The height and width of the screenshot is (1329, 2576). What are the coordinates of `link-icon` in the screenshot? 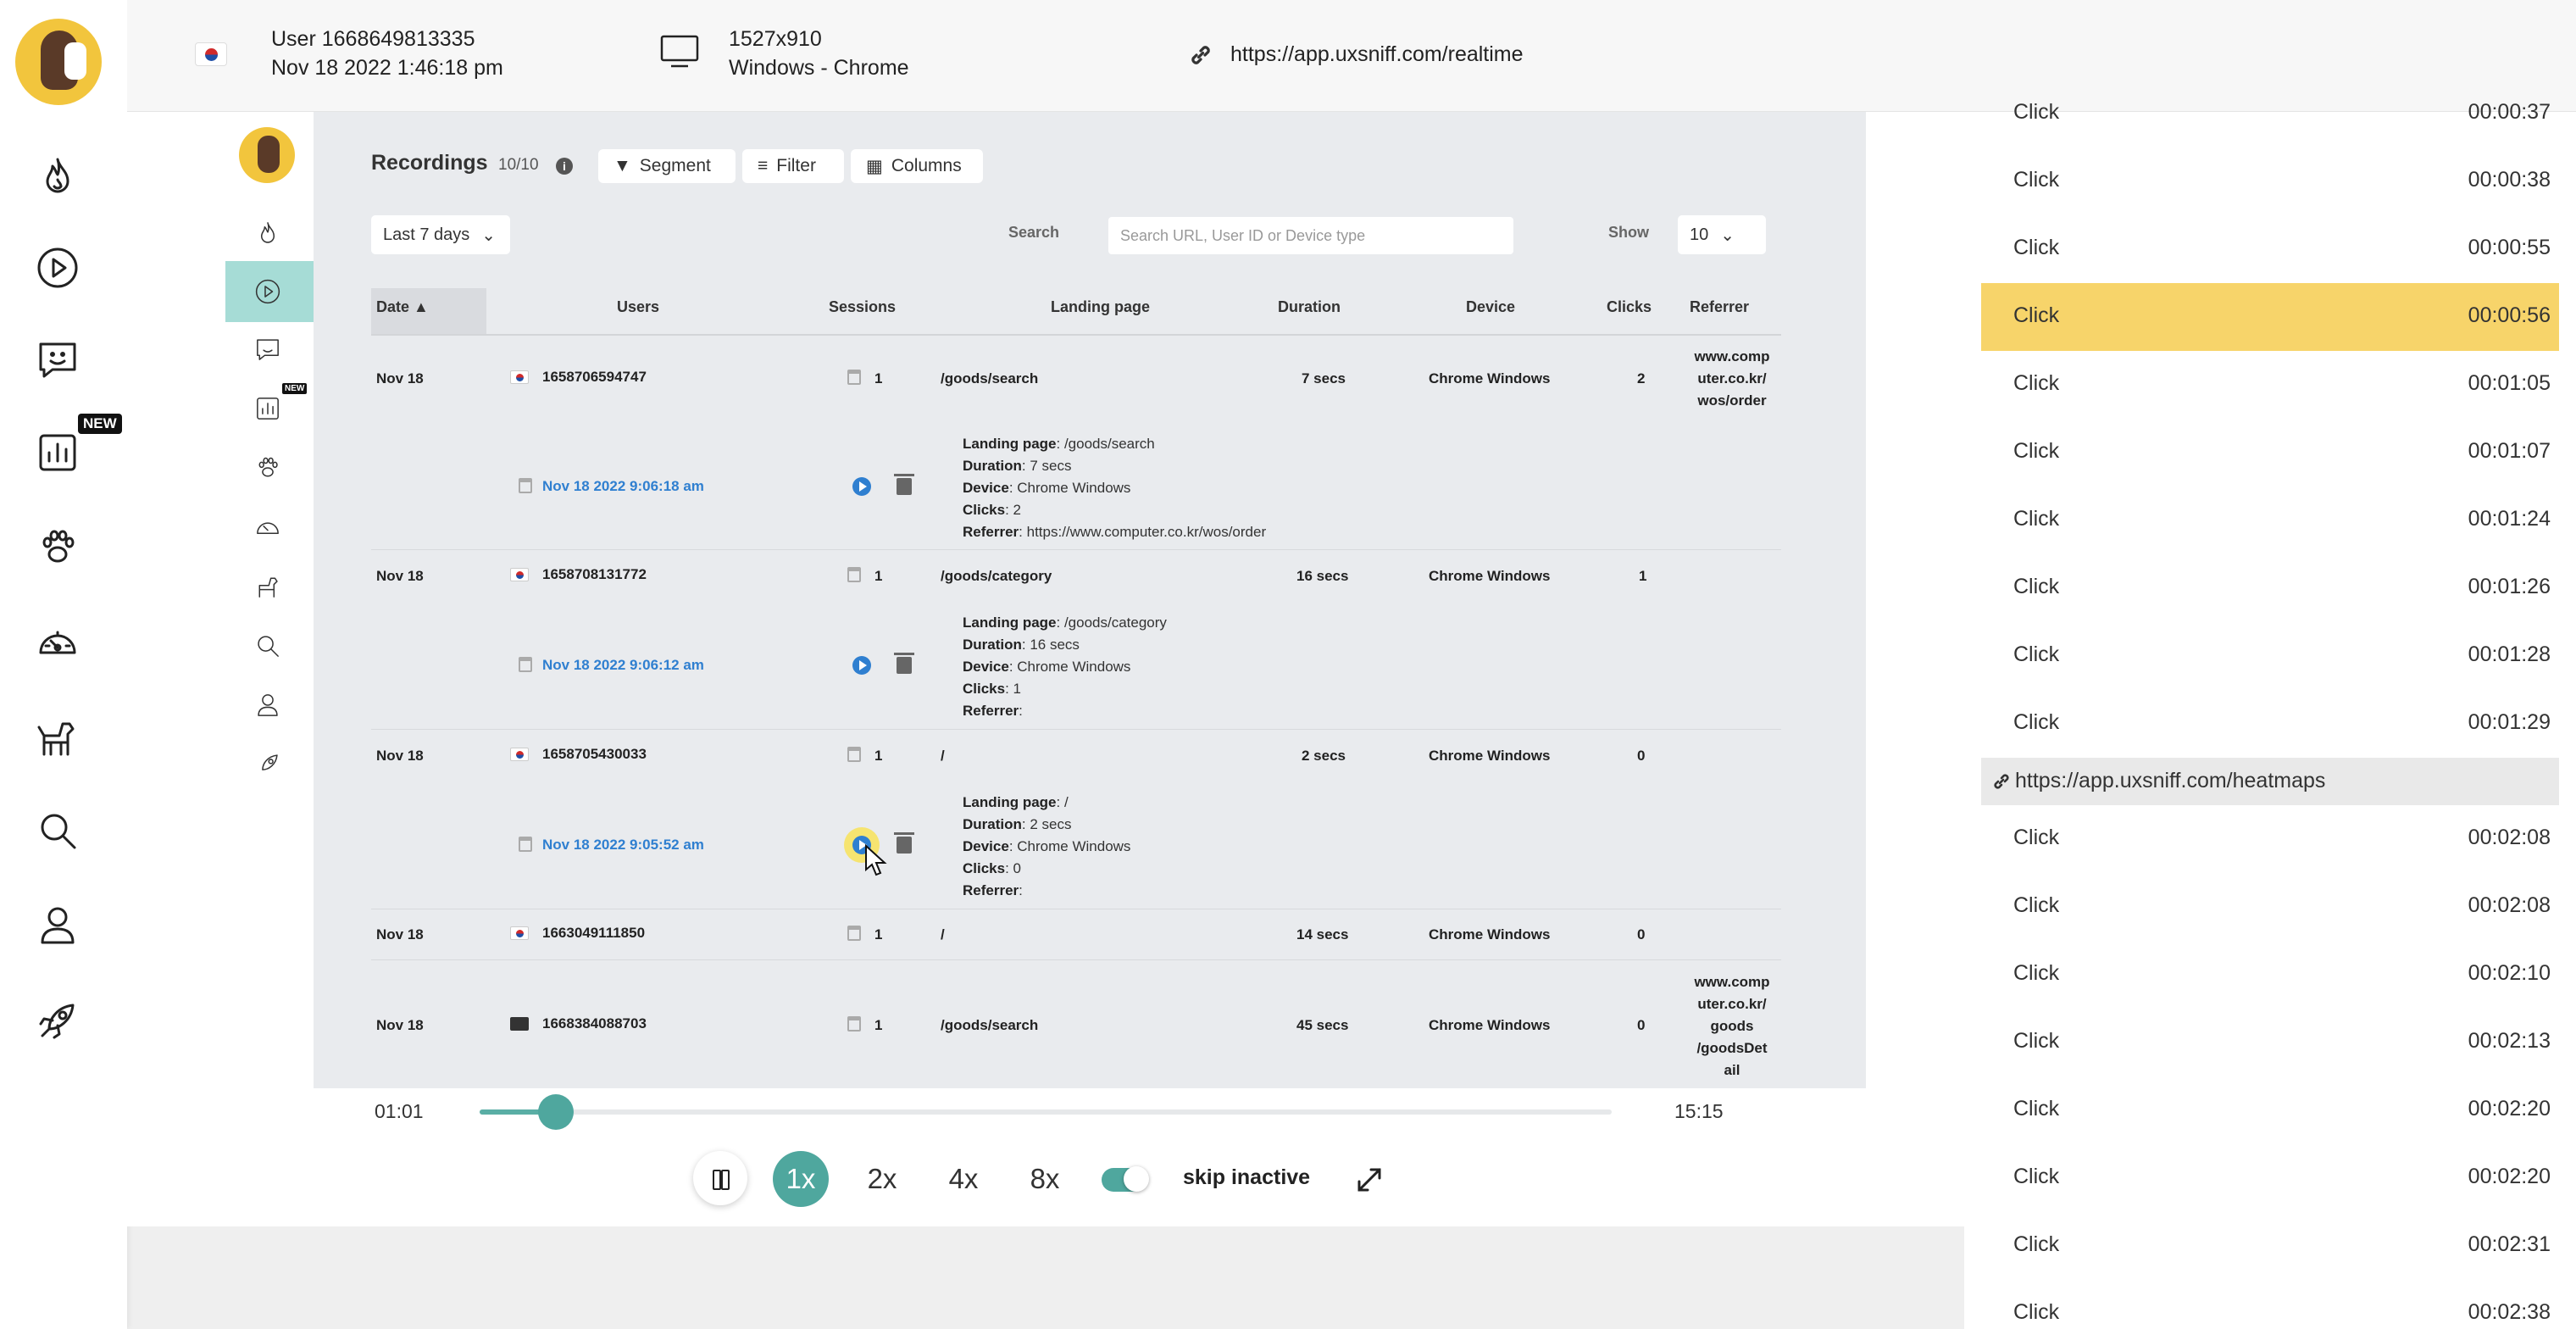 It's located at (2001, 781).